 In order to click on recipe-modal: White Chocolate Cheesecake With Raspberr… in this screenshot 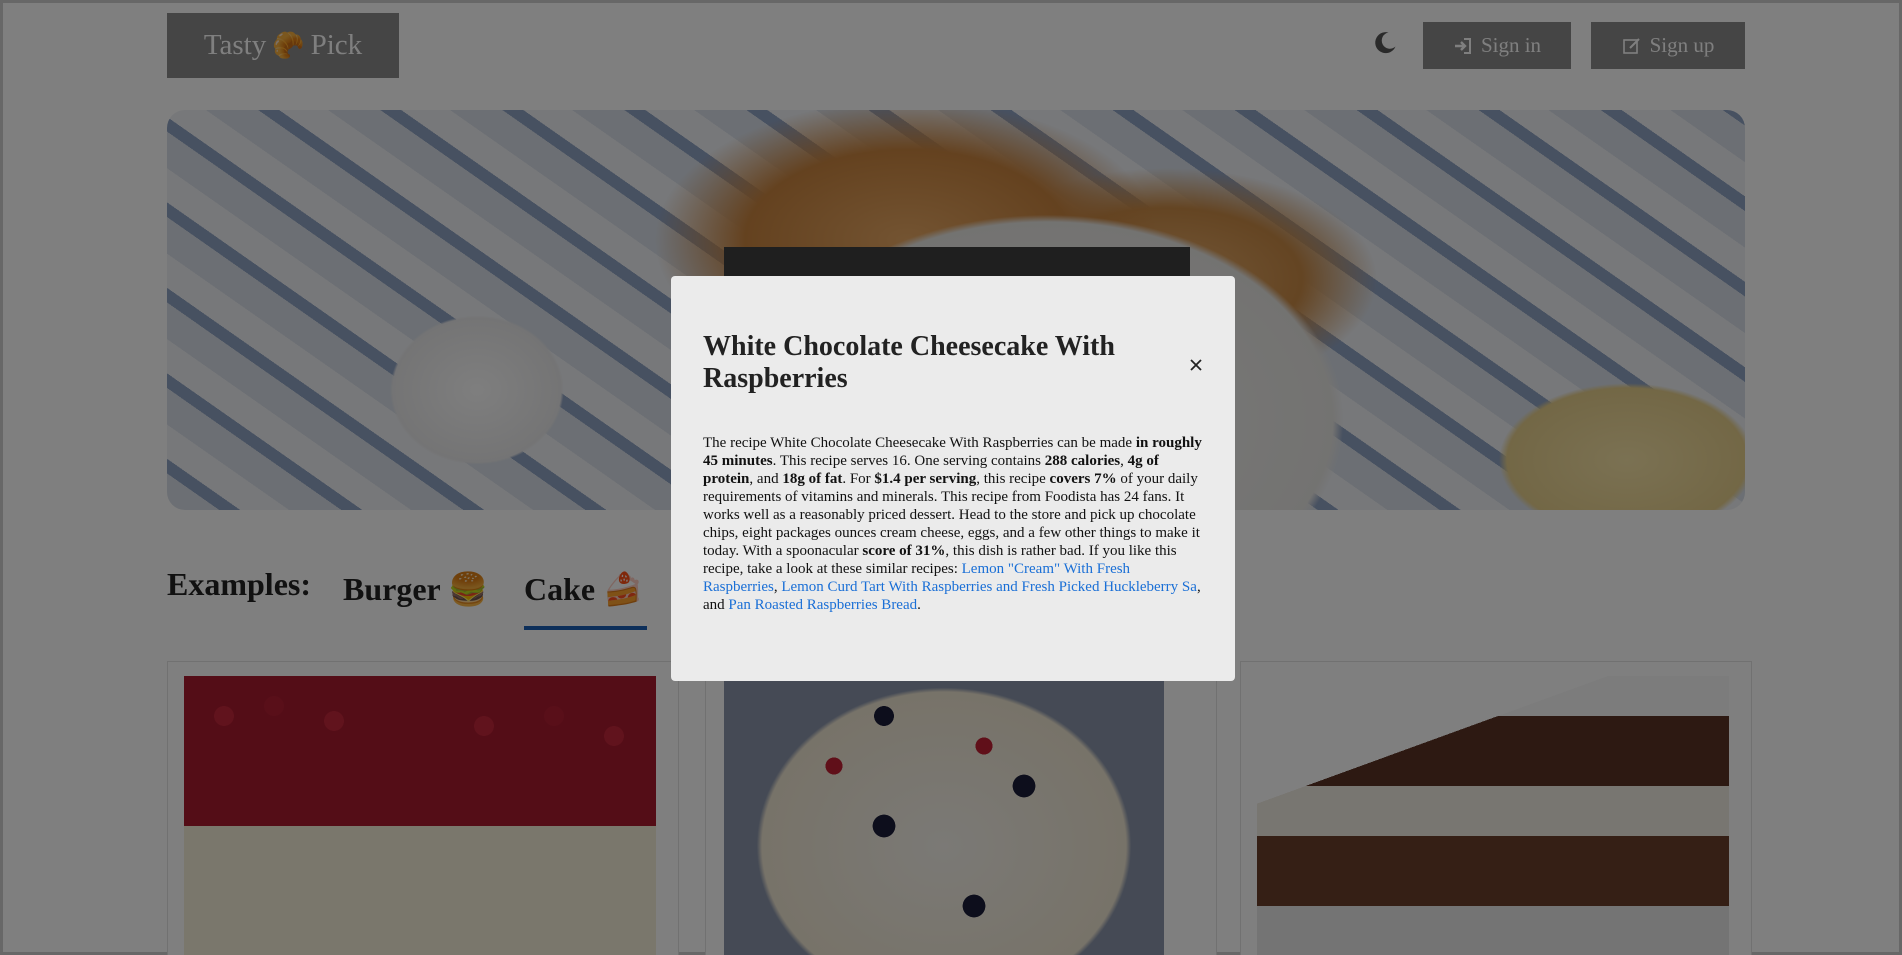, I will do `click(953, 478)`.